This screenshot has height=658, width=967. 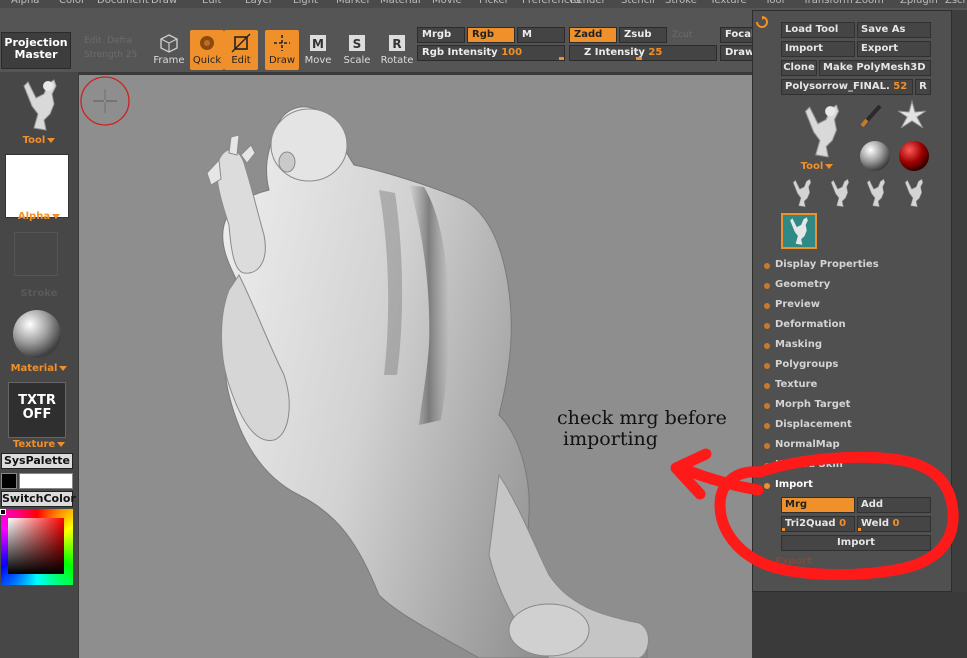 What do you see at coordinates (682, 35) in the screenshot?
I see `zcut-label: Zcut` at bounding box center [682, 35].